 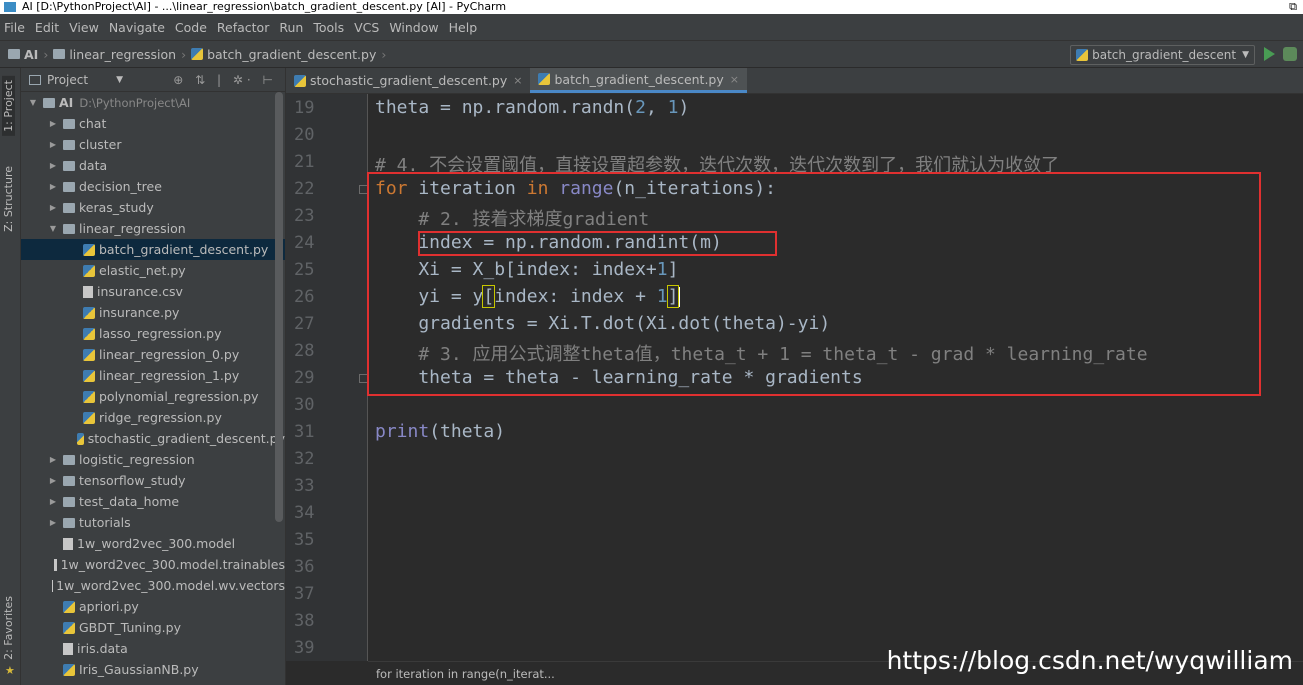 What do you see at coordinates (184, 249) in the screenshot?
I see `tree-item-label: batch_gradient_descent.py` at bounding box center [184, 249].